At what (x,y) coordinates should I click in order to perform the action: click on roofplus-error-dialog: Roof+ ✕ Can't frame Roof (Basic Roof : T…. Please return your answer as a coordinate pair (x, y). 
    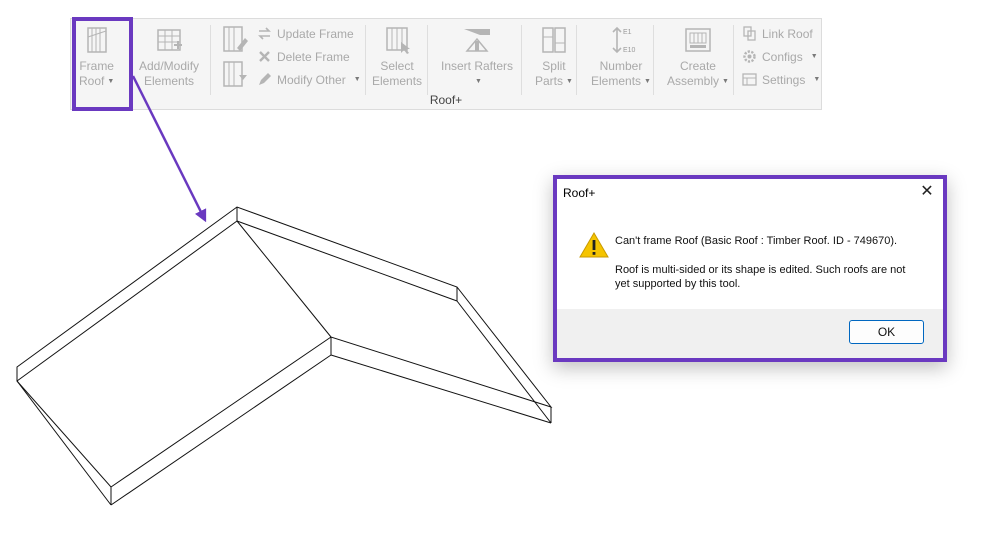
    Looking at the image, I should click on (750, 268).